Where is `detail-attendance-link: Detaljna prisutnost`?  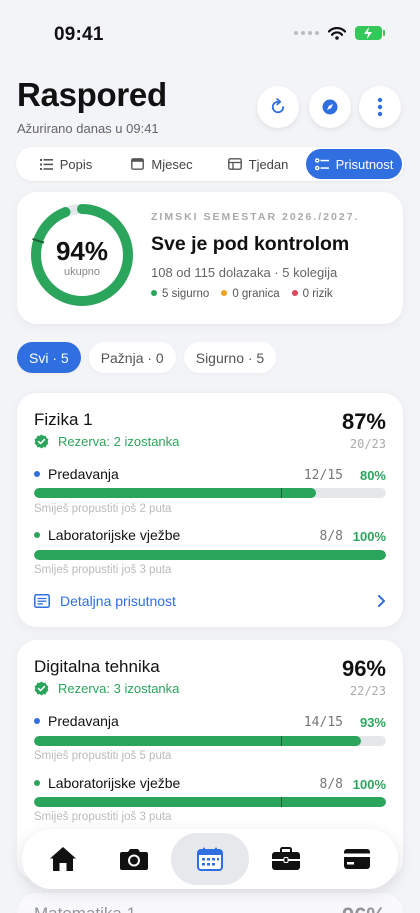
detail-attendance-link: Detaljna prisutnost is located at coordinates (105, 601).